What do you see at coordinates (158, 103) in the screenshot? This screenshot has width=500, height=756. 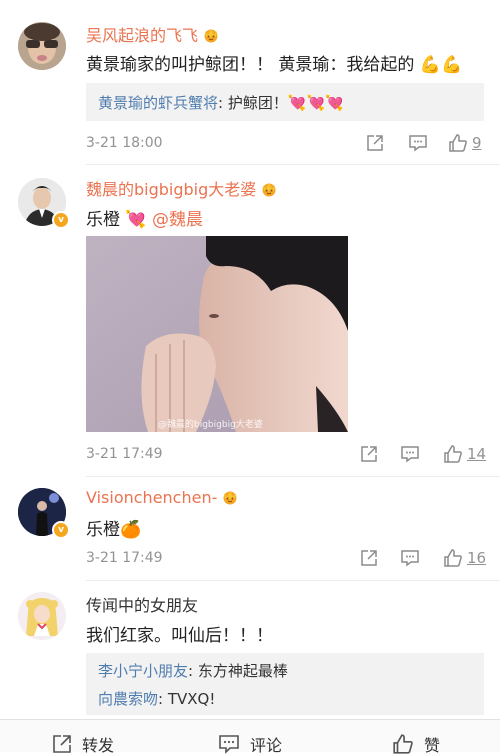 I see `reply-username: 黄景瑜的虾兵蟹将` at bounding box center [158, 103].